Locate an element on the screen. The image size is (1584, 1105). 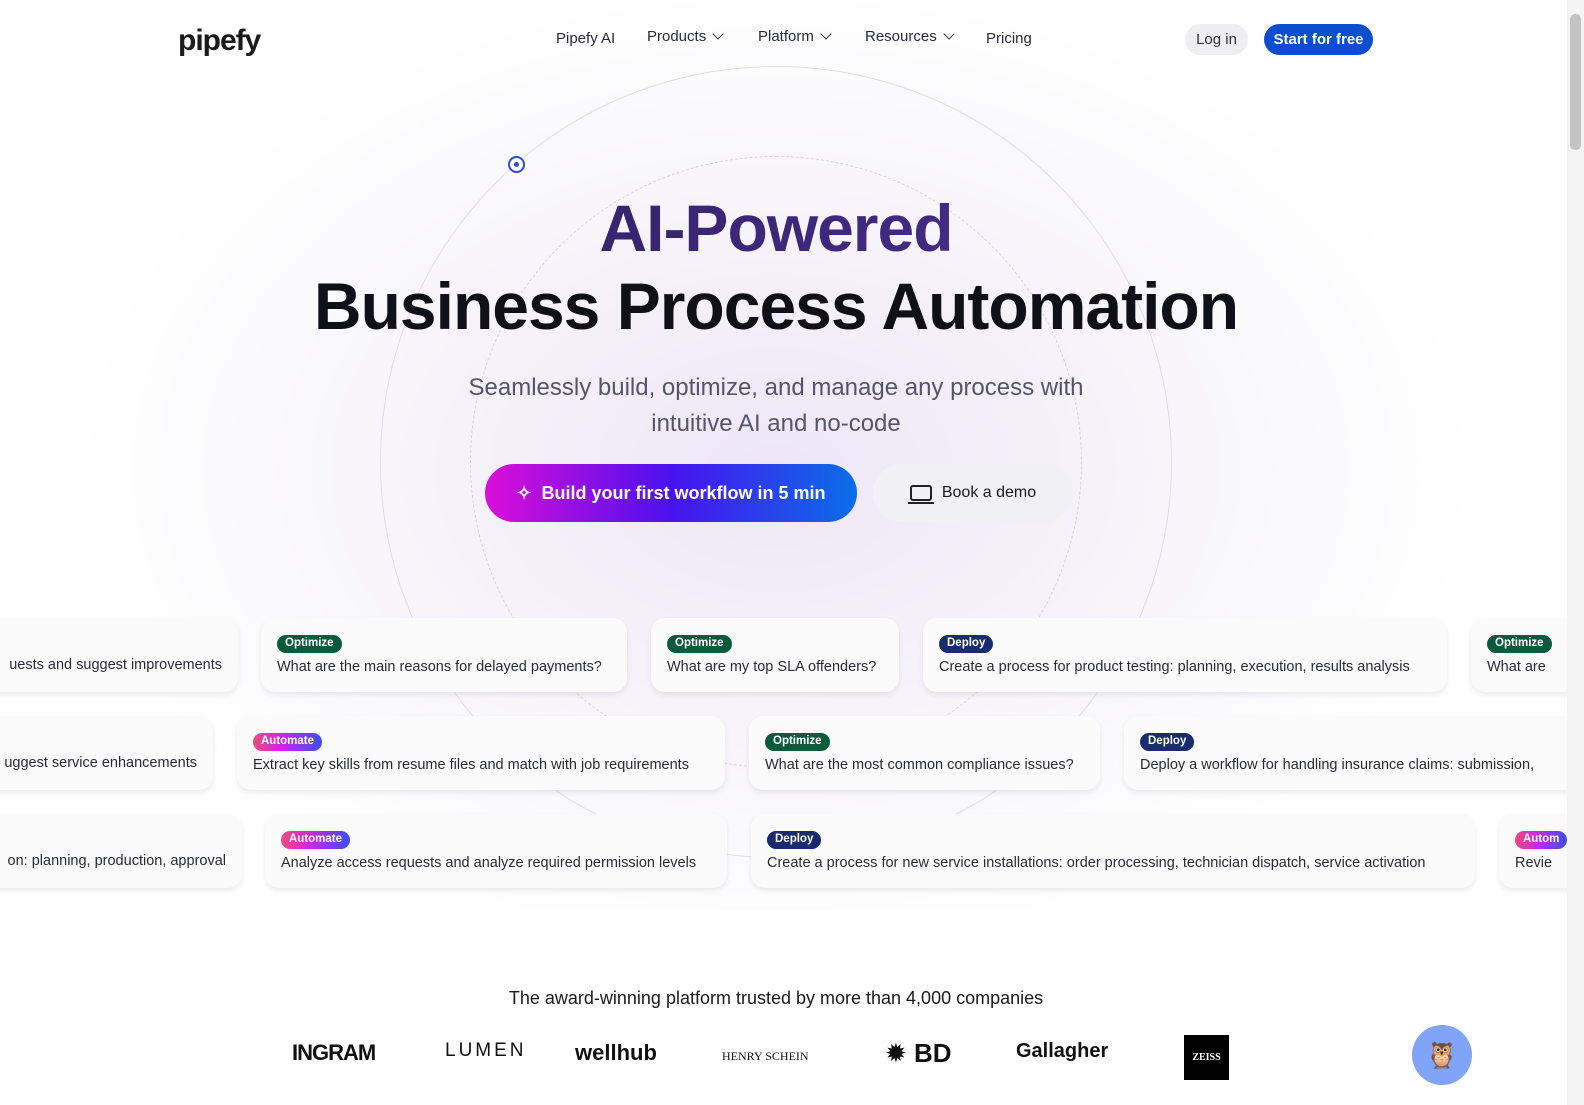
nav-resources: Resources is located at coordinates (910, 36).